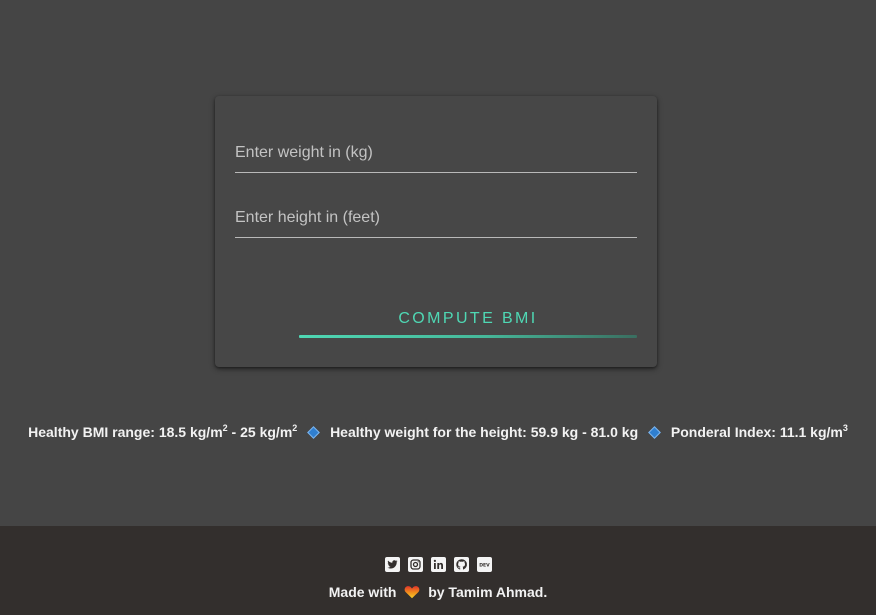 This screenshot has width=876, height=615. I want to click on bmi-range-high: 25 kg/m, so click(266, 432).